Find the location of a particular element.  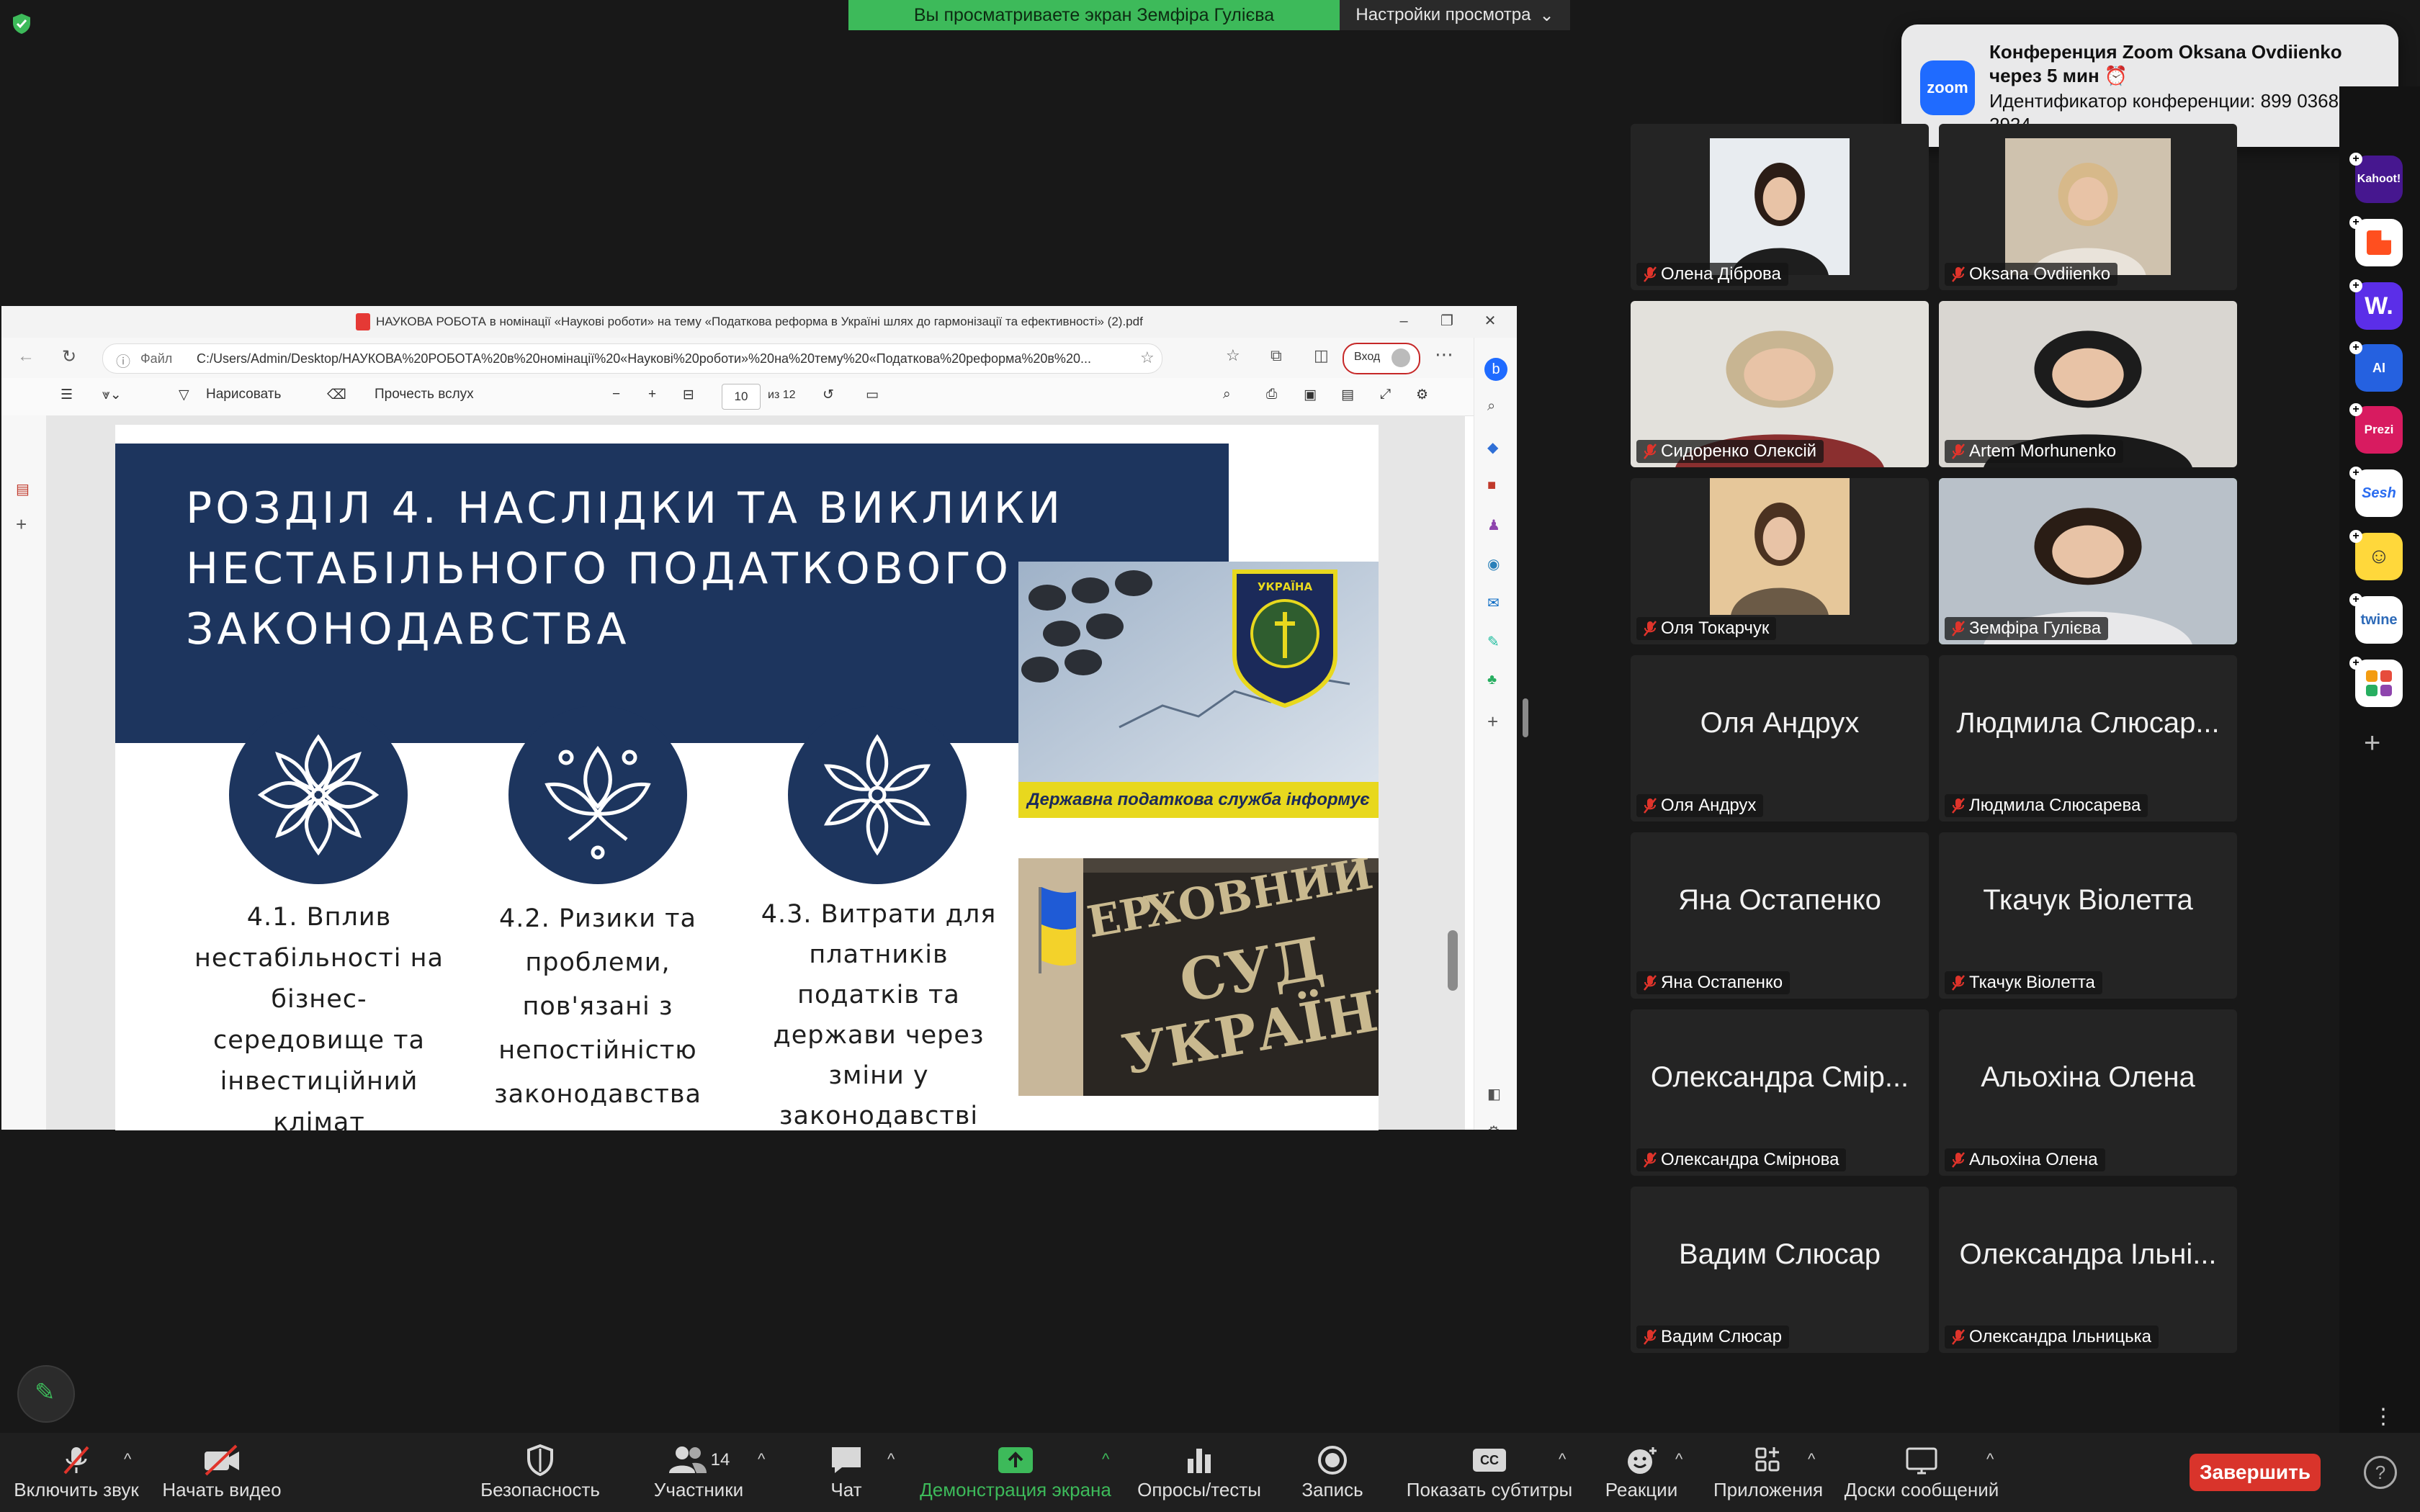

add-apps-icon: + is located at coordinates (2372, 743).